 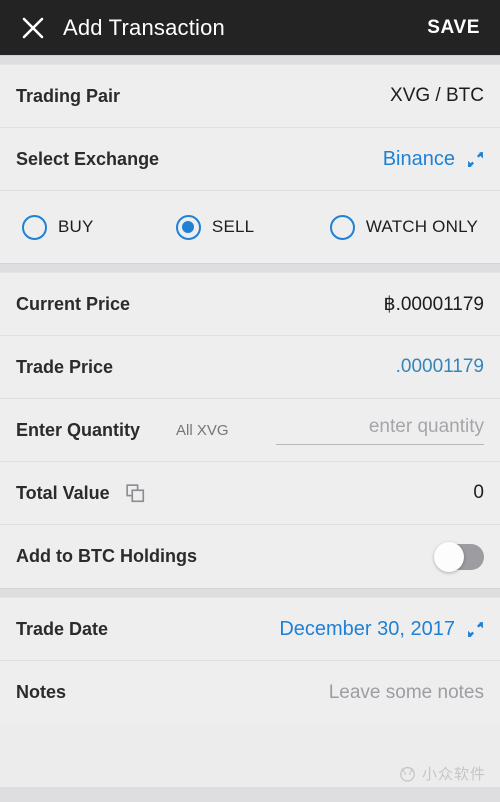 I want to click on radio-sell: SELL, so click(x=252, y=227).